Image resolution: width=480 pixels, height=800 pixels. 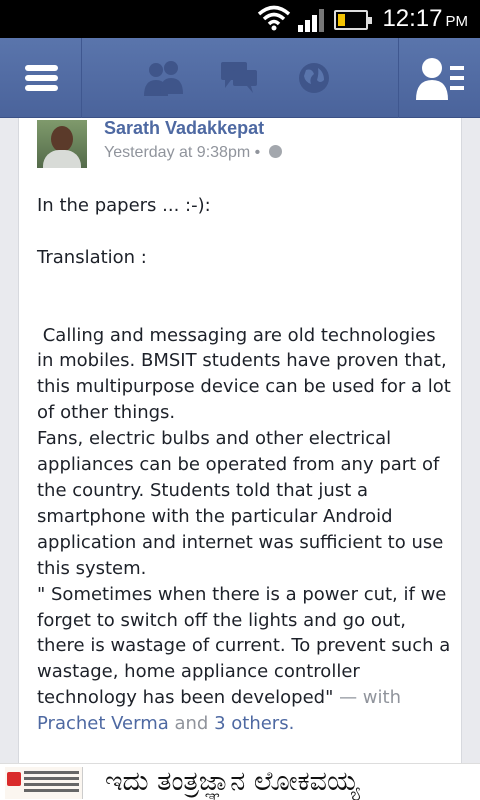 What do you see at coordinates (232, 781) in the screenshot?
I see `ad-headline: ಇದು ತಂತ್ರಜ್ಞಾನ ಲೋಕವಯ್ಯ` at bounding box center [232, 781].